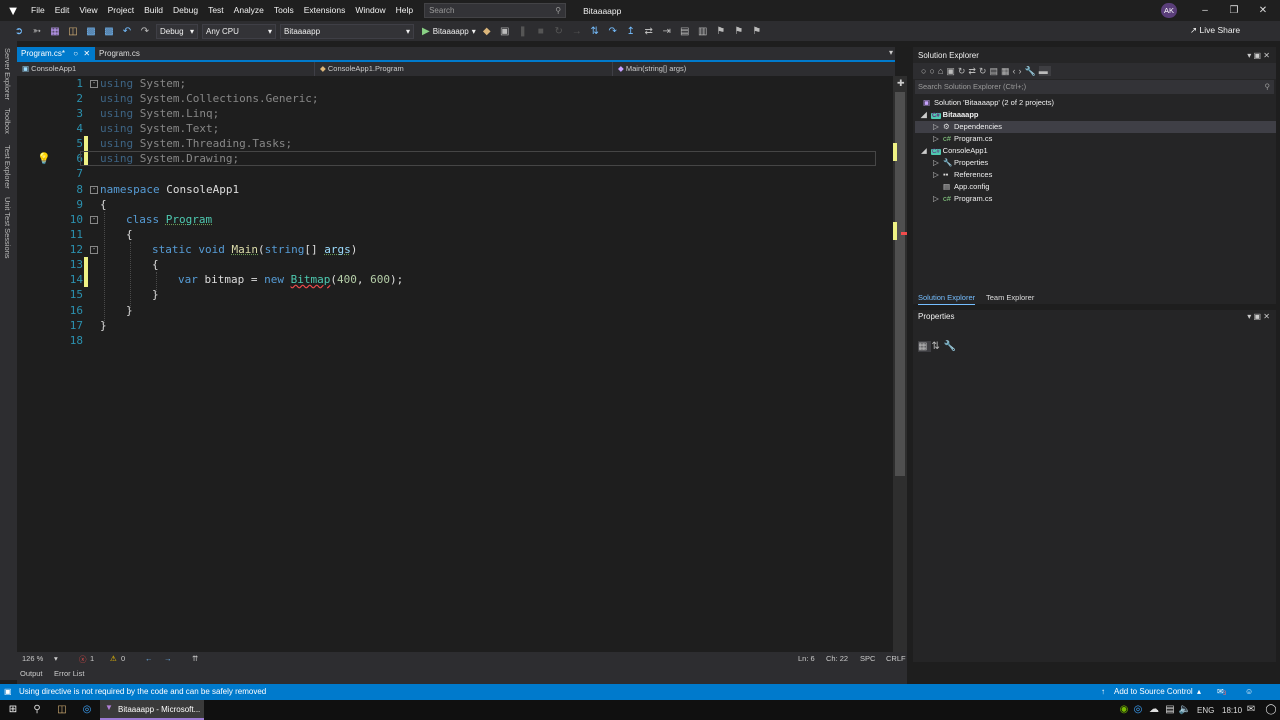  Describe the element at coordinates (38, 10) in the screenshot. I see `menu-file: File` at that location.